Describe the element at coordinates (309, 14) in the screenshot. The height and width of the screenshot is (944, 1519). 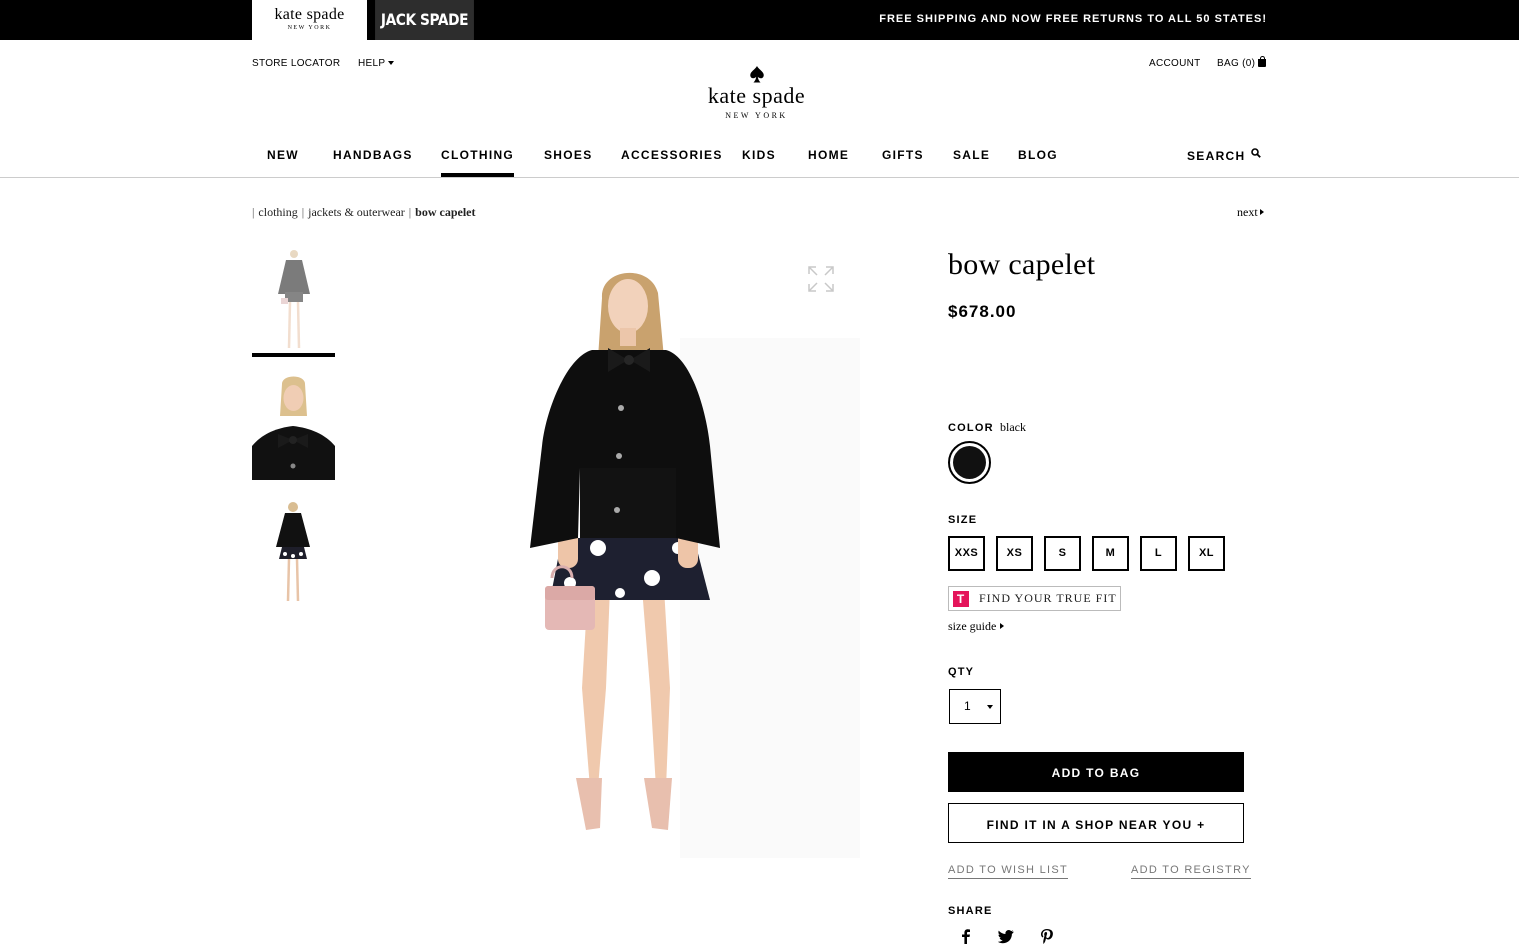
I see `brand-tab-name: kate spade` at that location.